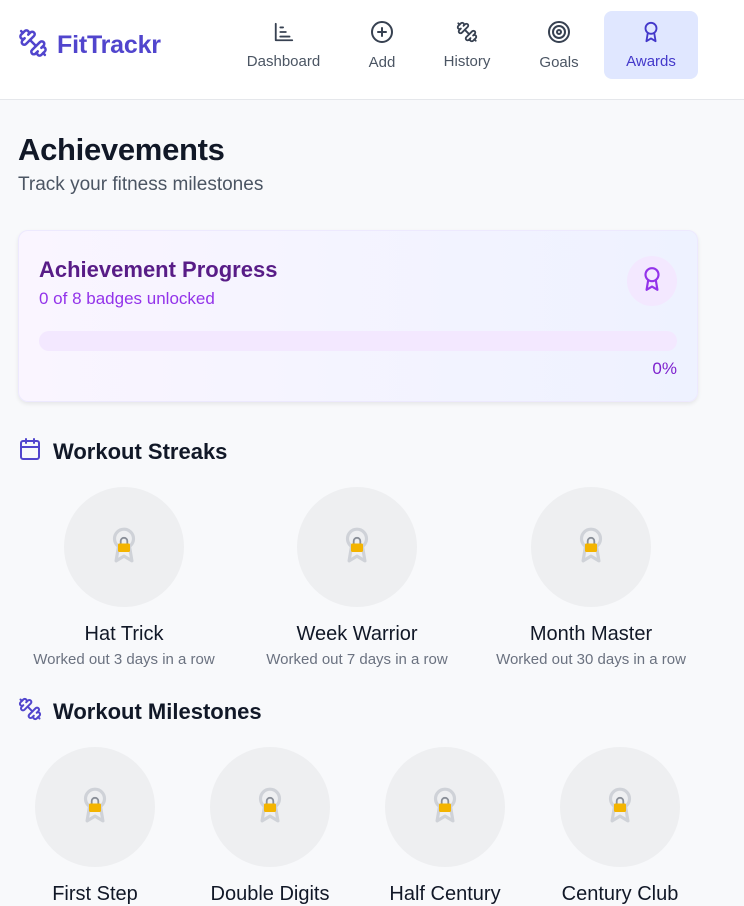 Image resolution: width=744 pixels, height=906 pixels. What do you see at coordinates (559, 34) in the screenshot?
I see `target-icon` at bounding box center [559, 34].